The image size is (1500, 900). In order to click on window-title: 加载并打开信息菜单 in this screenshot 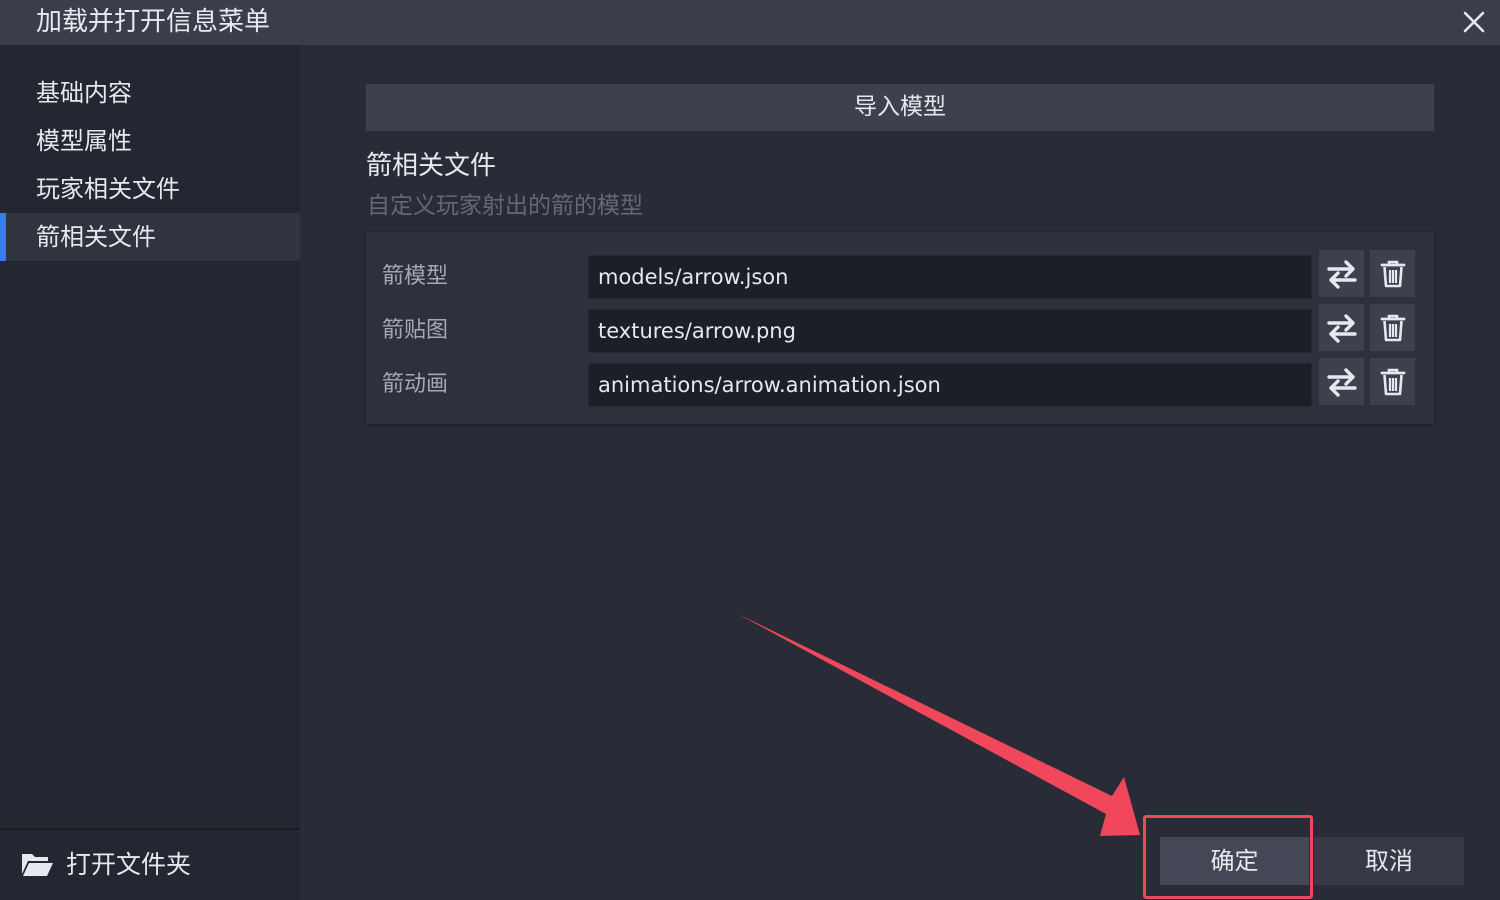, I will do `click(153, 22)`.